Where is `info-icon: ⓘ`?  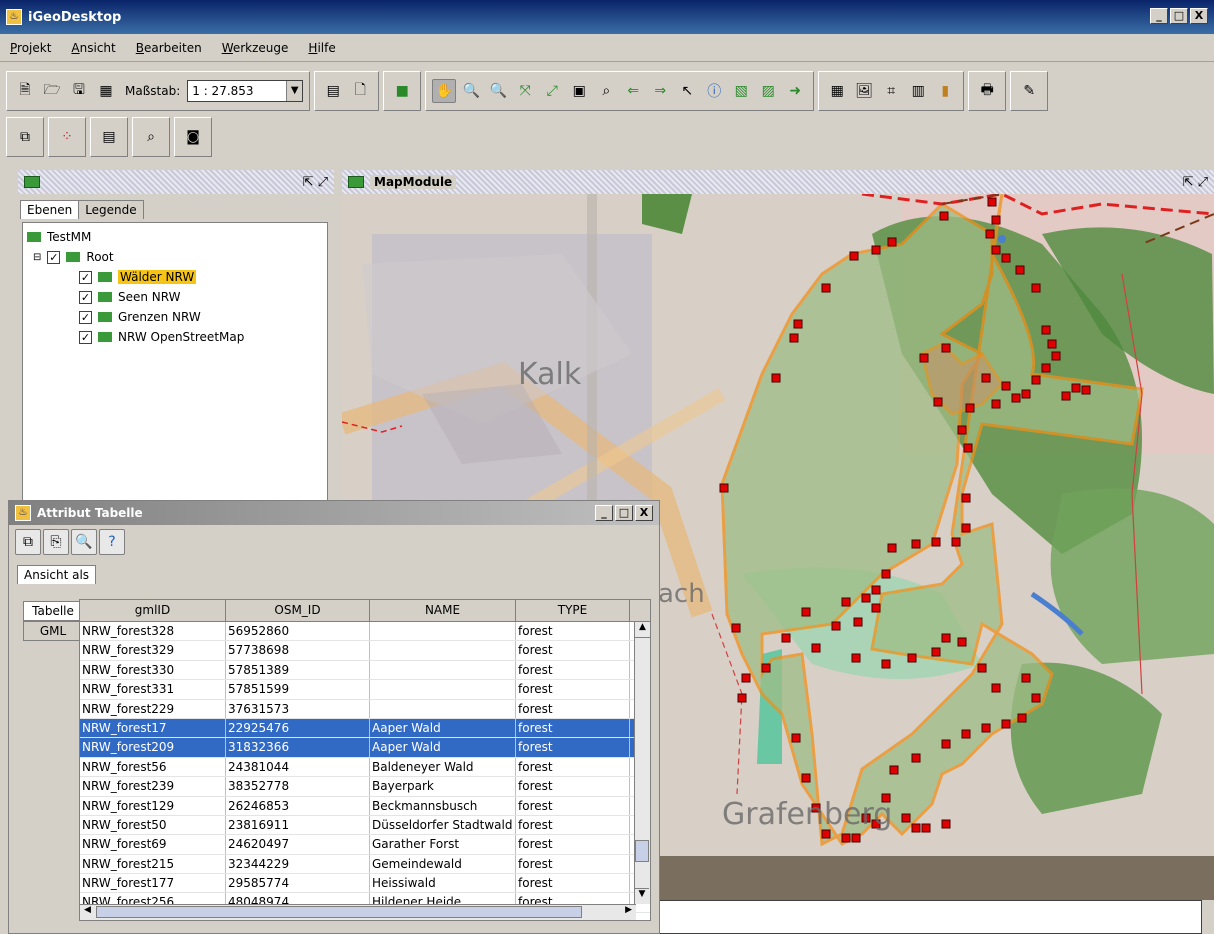 info-icon: ⓘ is located at coordinates (714, 91).